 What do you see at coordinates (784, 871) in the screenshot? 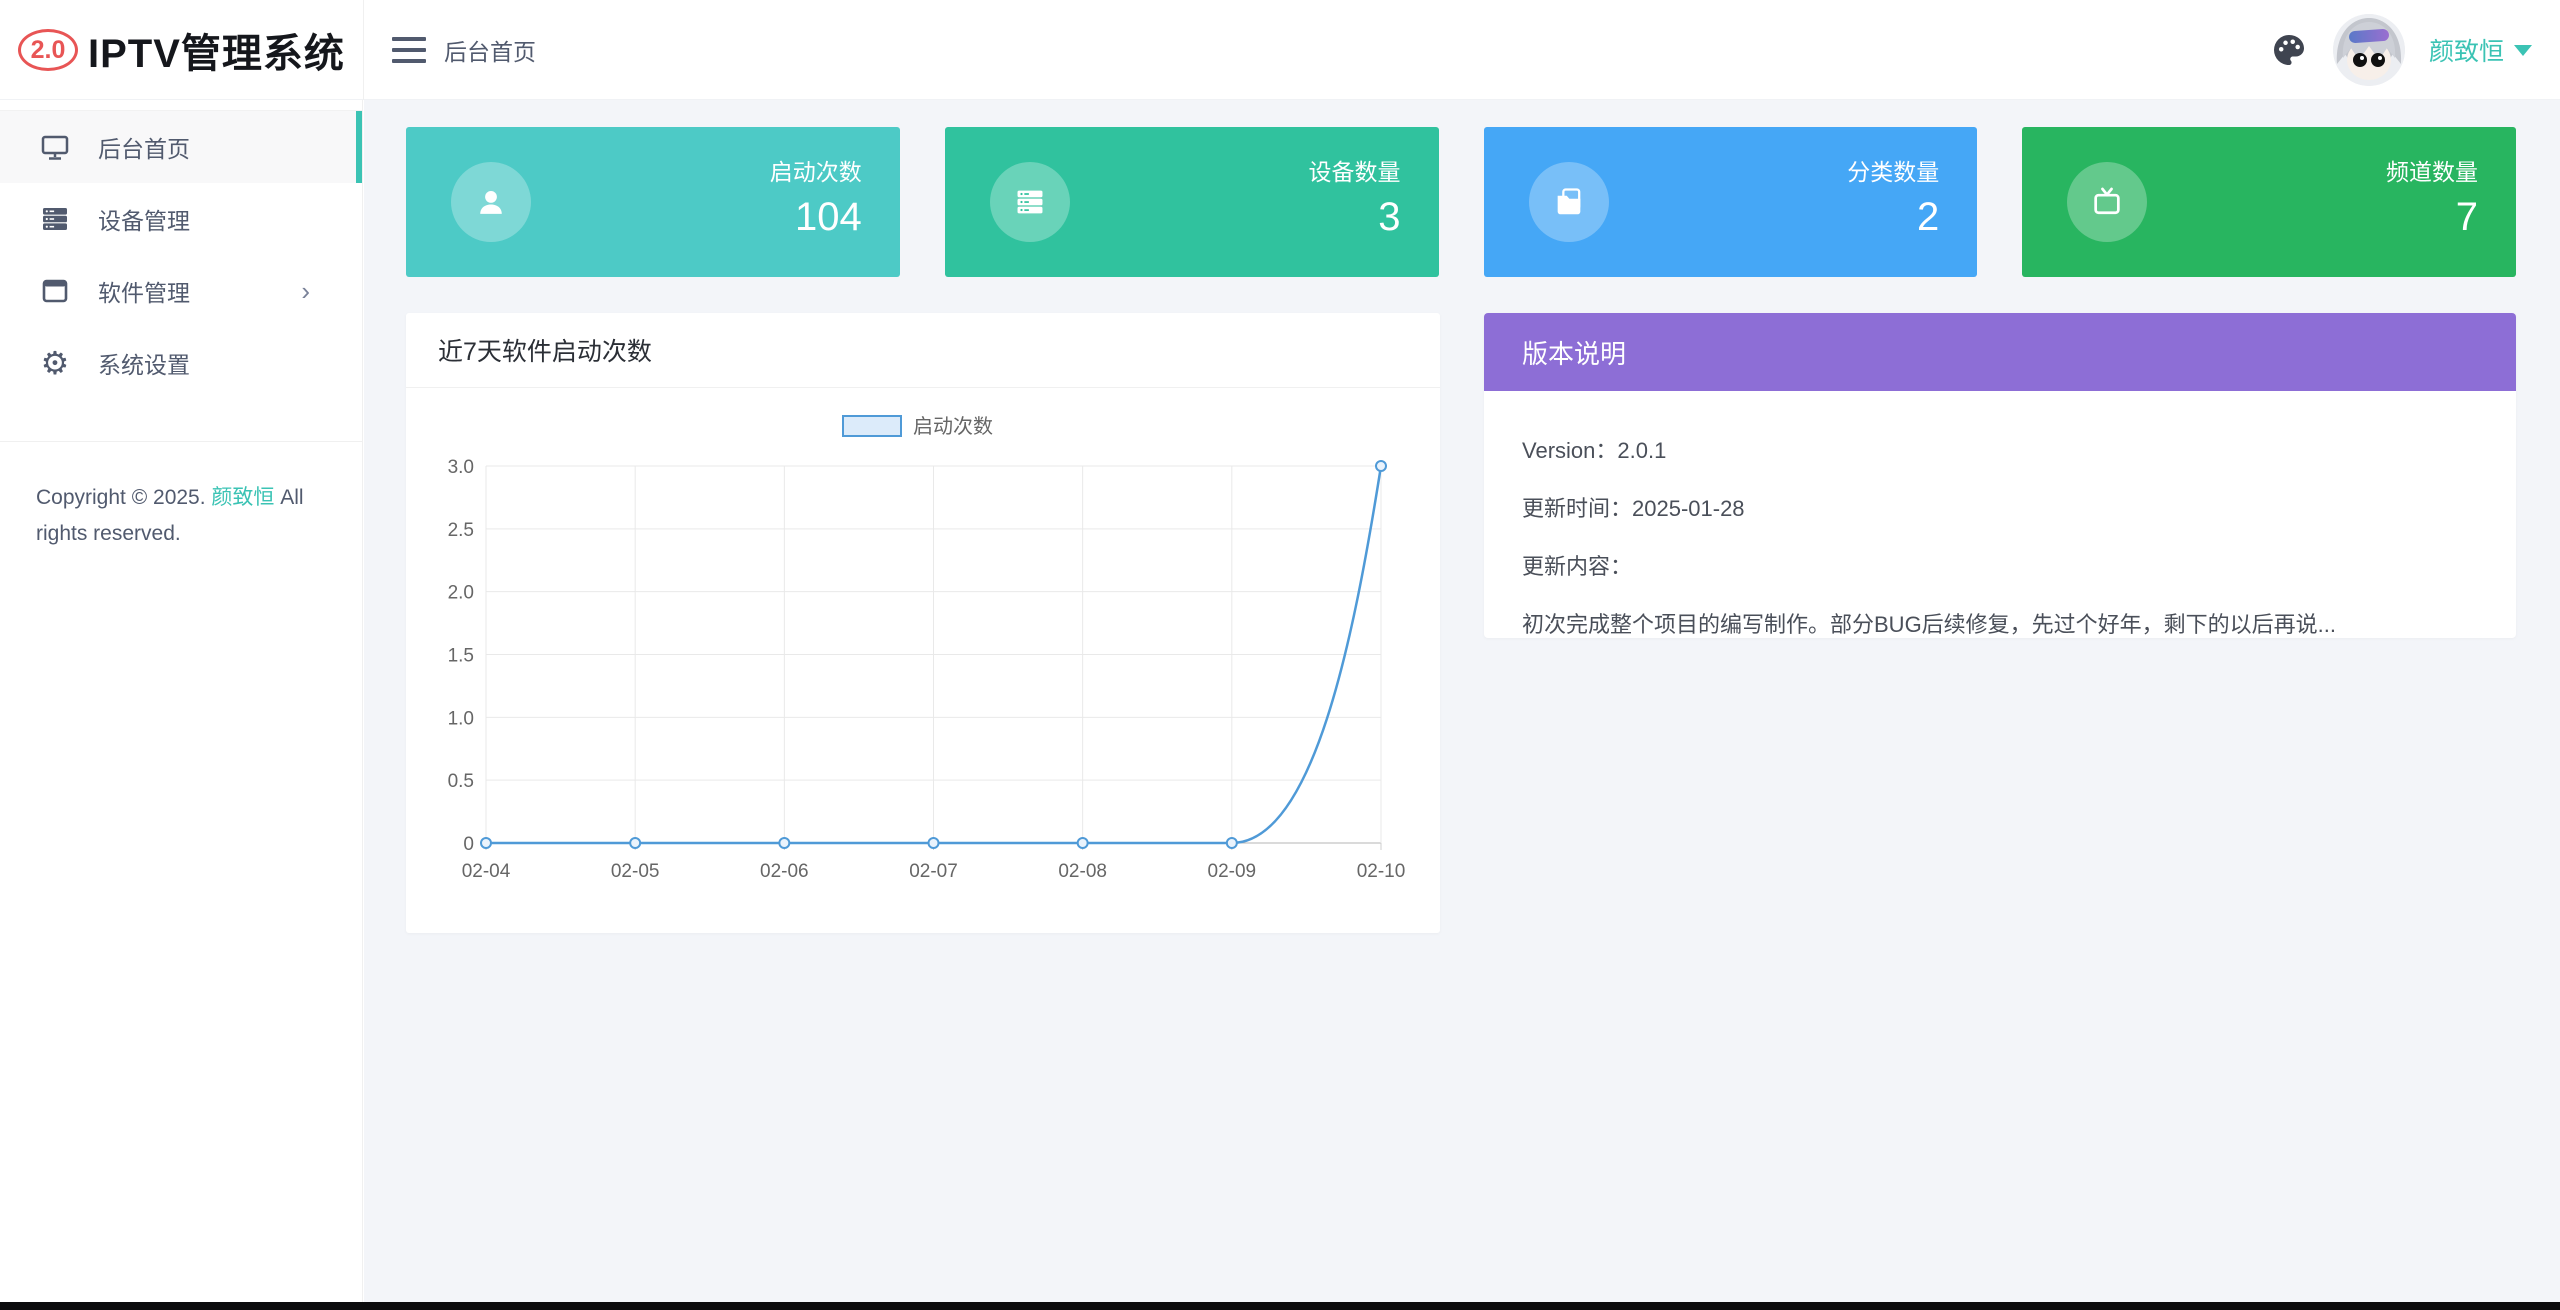
I see `svg-text: 02-06` at bounding box center [784, 871].